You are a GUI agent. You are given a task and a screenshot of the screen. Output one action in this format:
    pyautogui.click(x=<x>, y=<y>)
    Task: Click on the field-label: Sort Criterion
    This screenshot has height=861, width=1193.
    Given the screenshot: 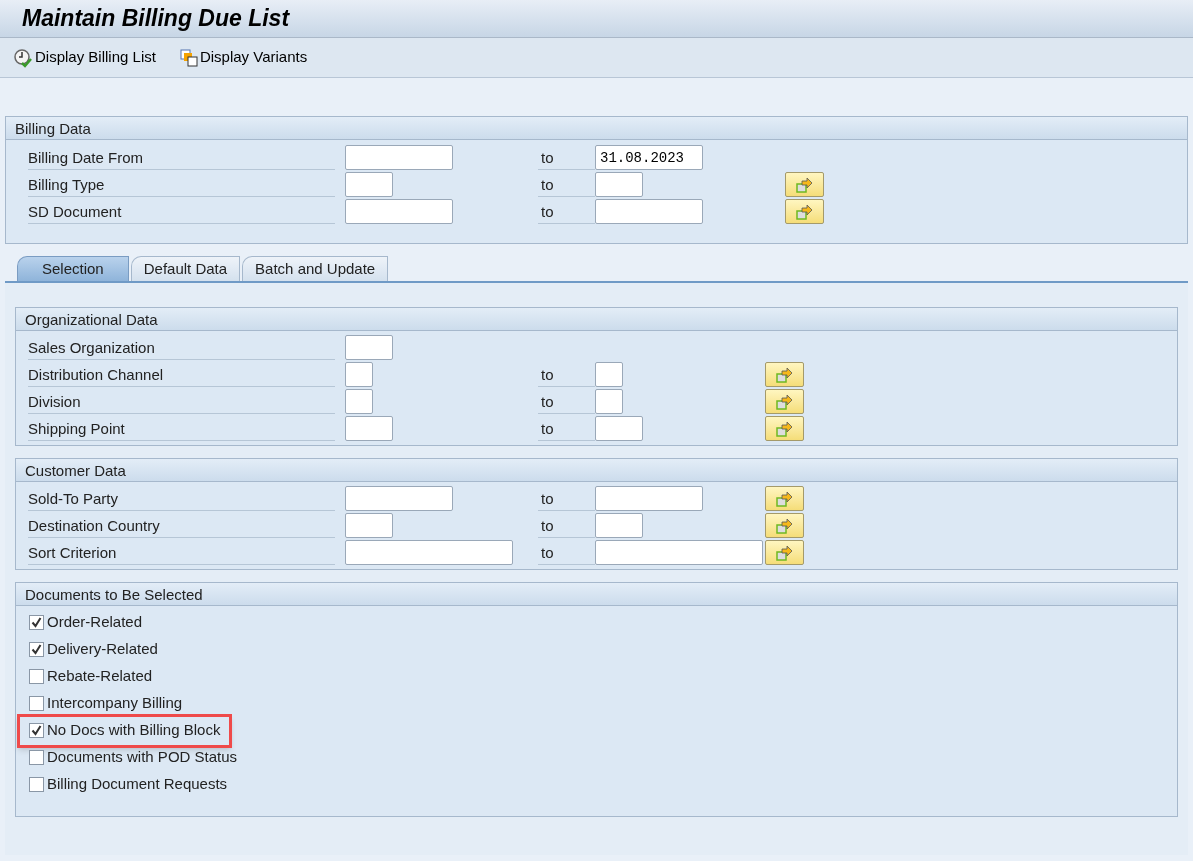 What is the action you would take?
    pyautogui.click(x=181, y=552)
    